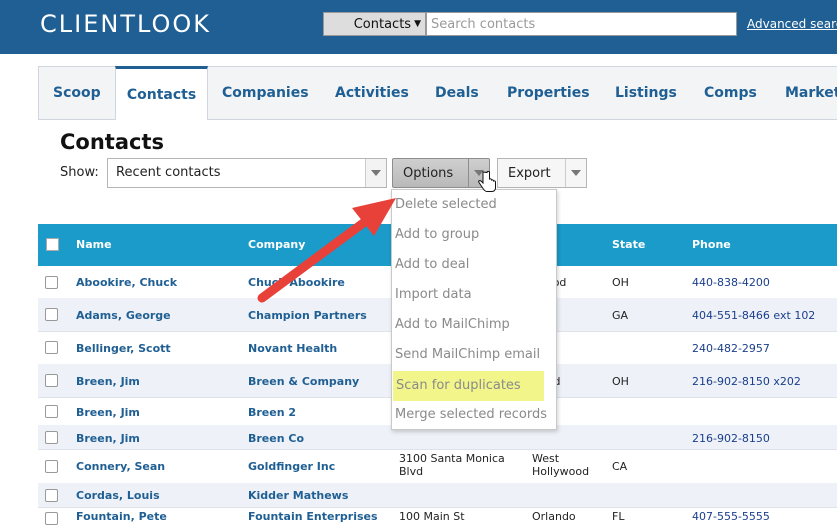 This screenshot has width=837, height=525. I want to click on company-name: Fountain Enterprises, so click(313, 516).